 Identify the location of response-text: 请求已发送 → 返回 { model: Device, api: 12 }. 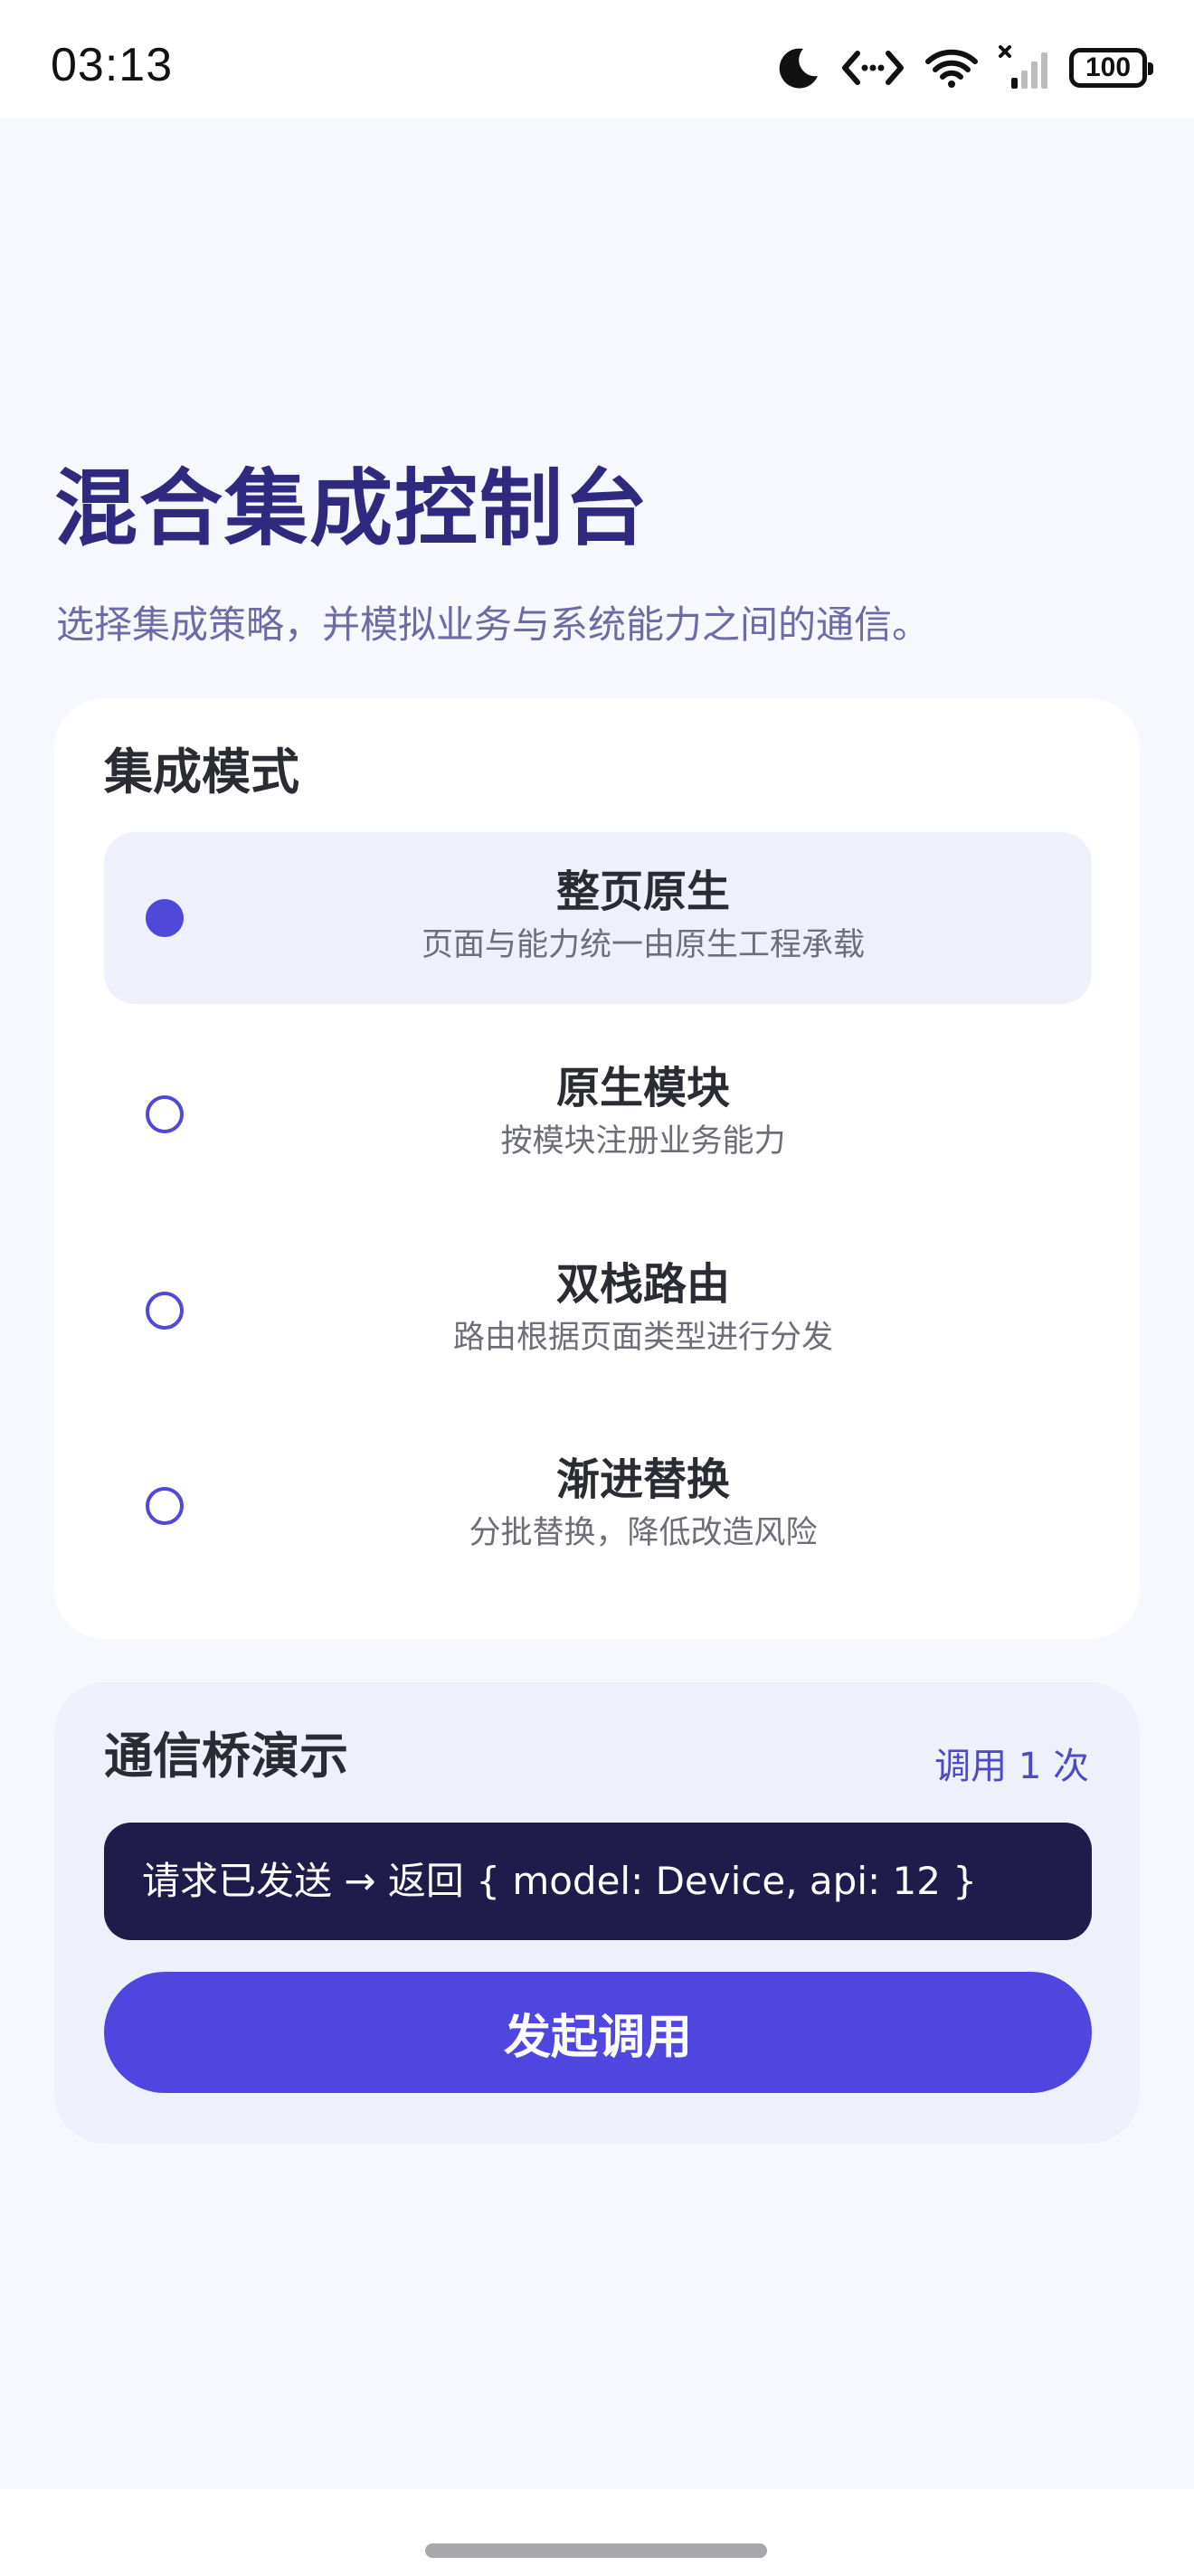
(560, 1880).